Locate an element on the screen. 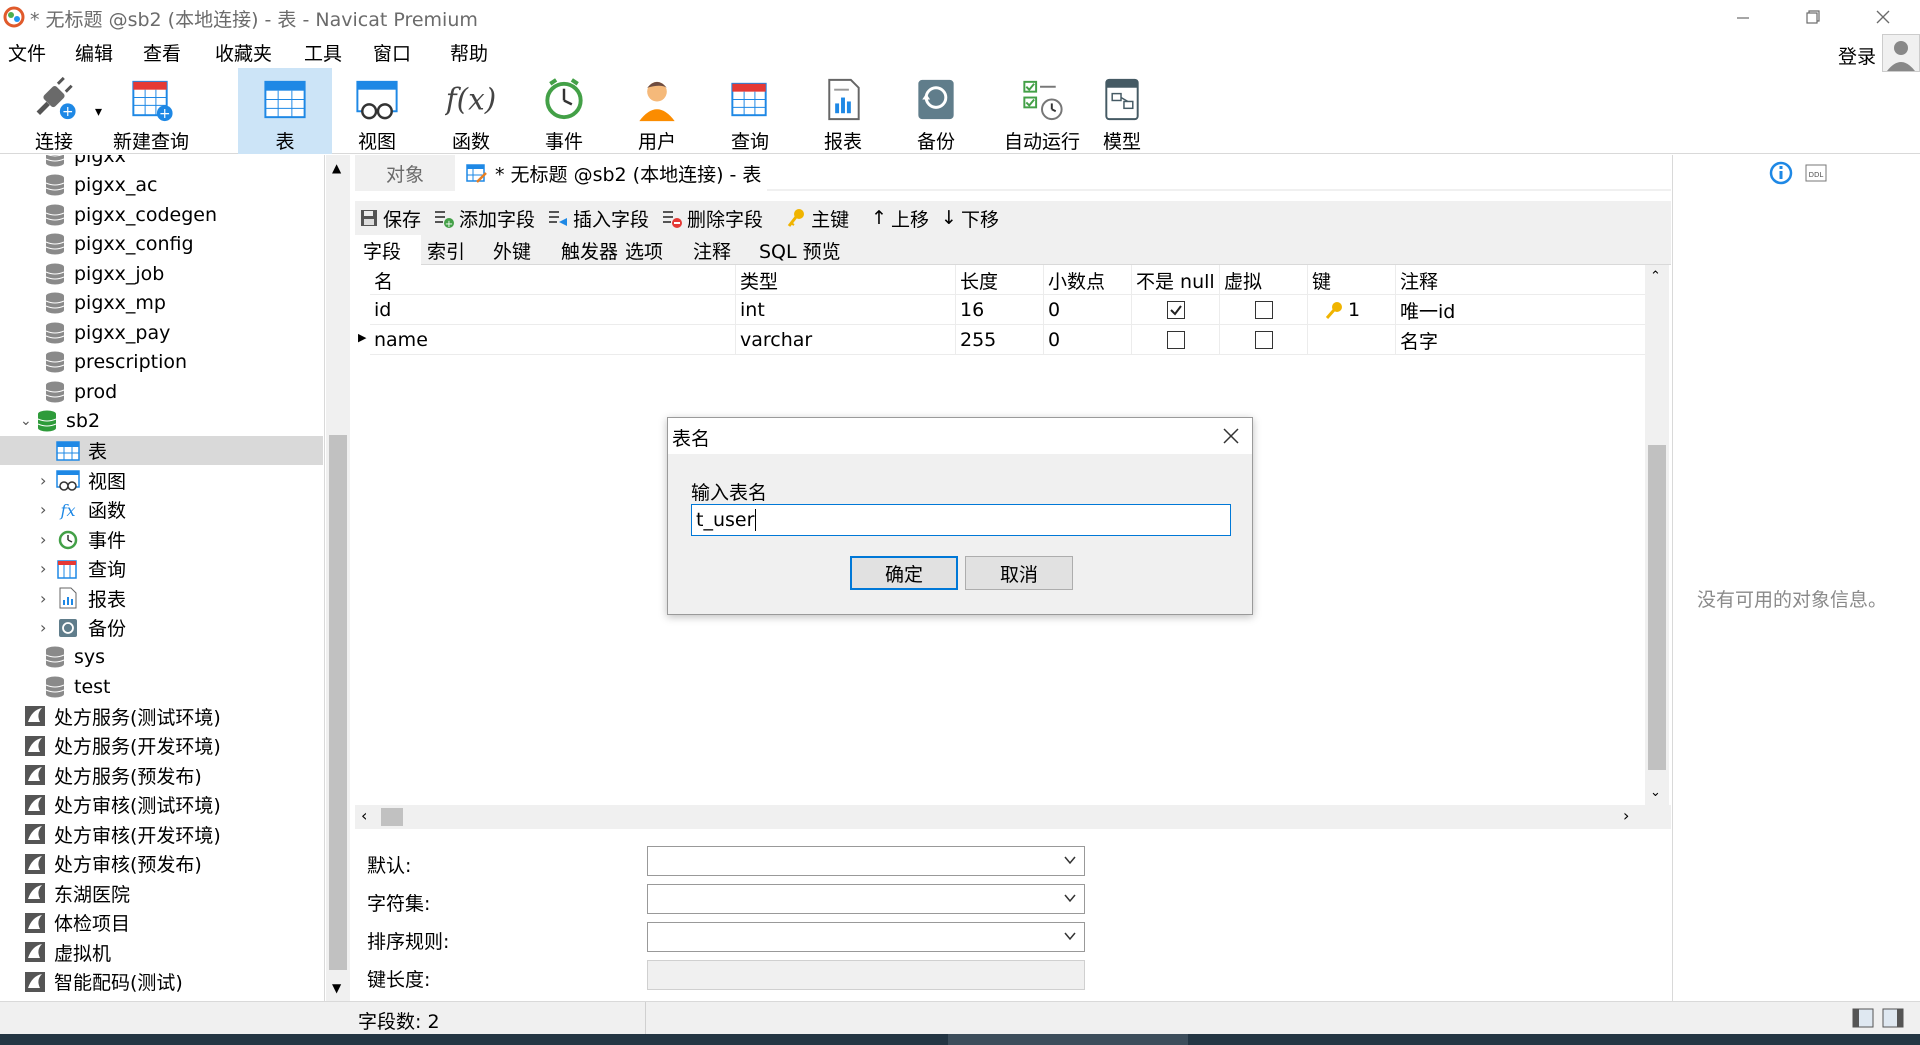 The width and height of the screenshot is (1920, 1045). tree-item-database: pigxx_job is located at coordinates (161, 273).